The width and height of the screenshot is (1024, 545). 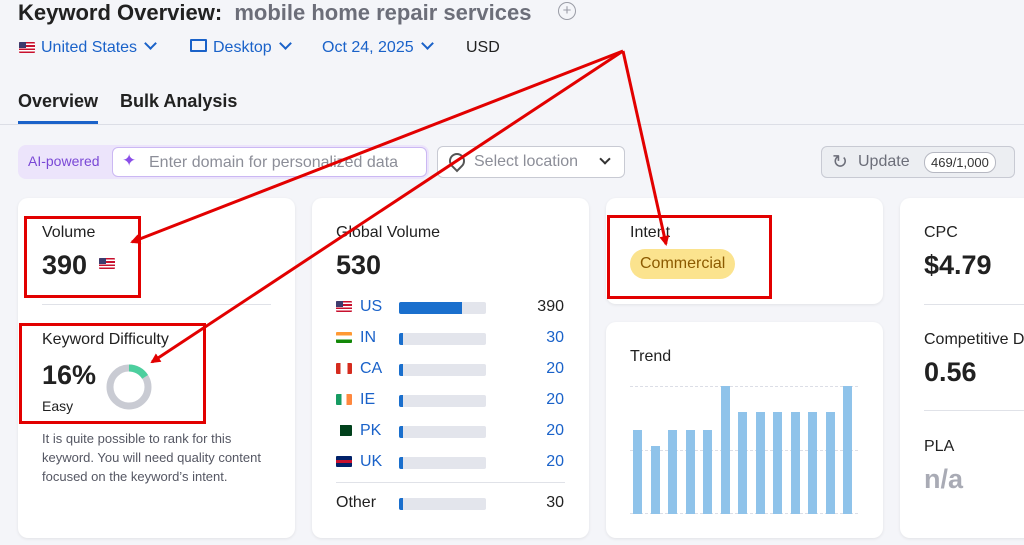 What do you see at coordinates (120, 12) in the screenshot?
I see `page-title-prefix: Keyword Overview:` at bounding box center [120, 12].